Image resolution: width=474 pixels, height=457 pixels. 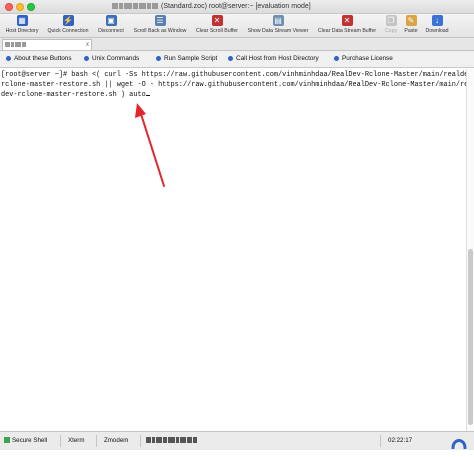 I want to click on zoc-logo-glyph, so click(x=459, y=444).